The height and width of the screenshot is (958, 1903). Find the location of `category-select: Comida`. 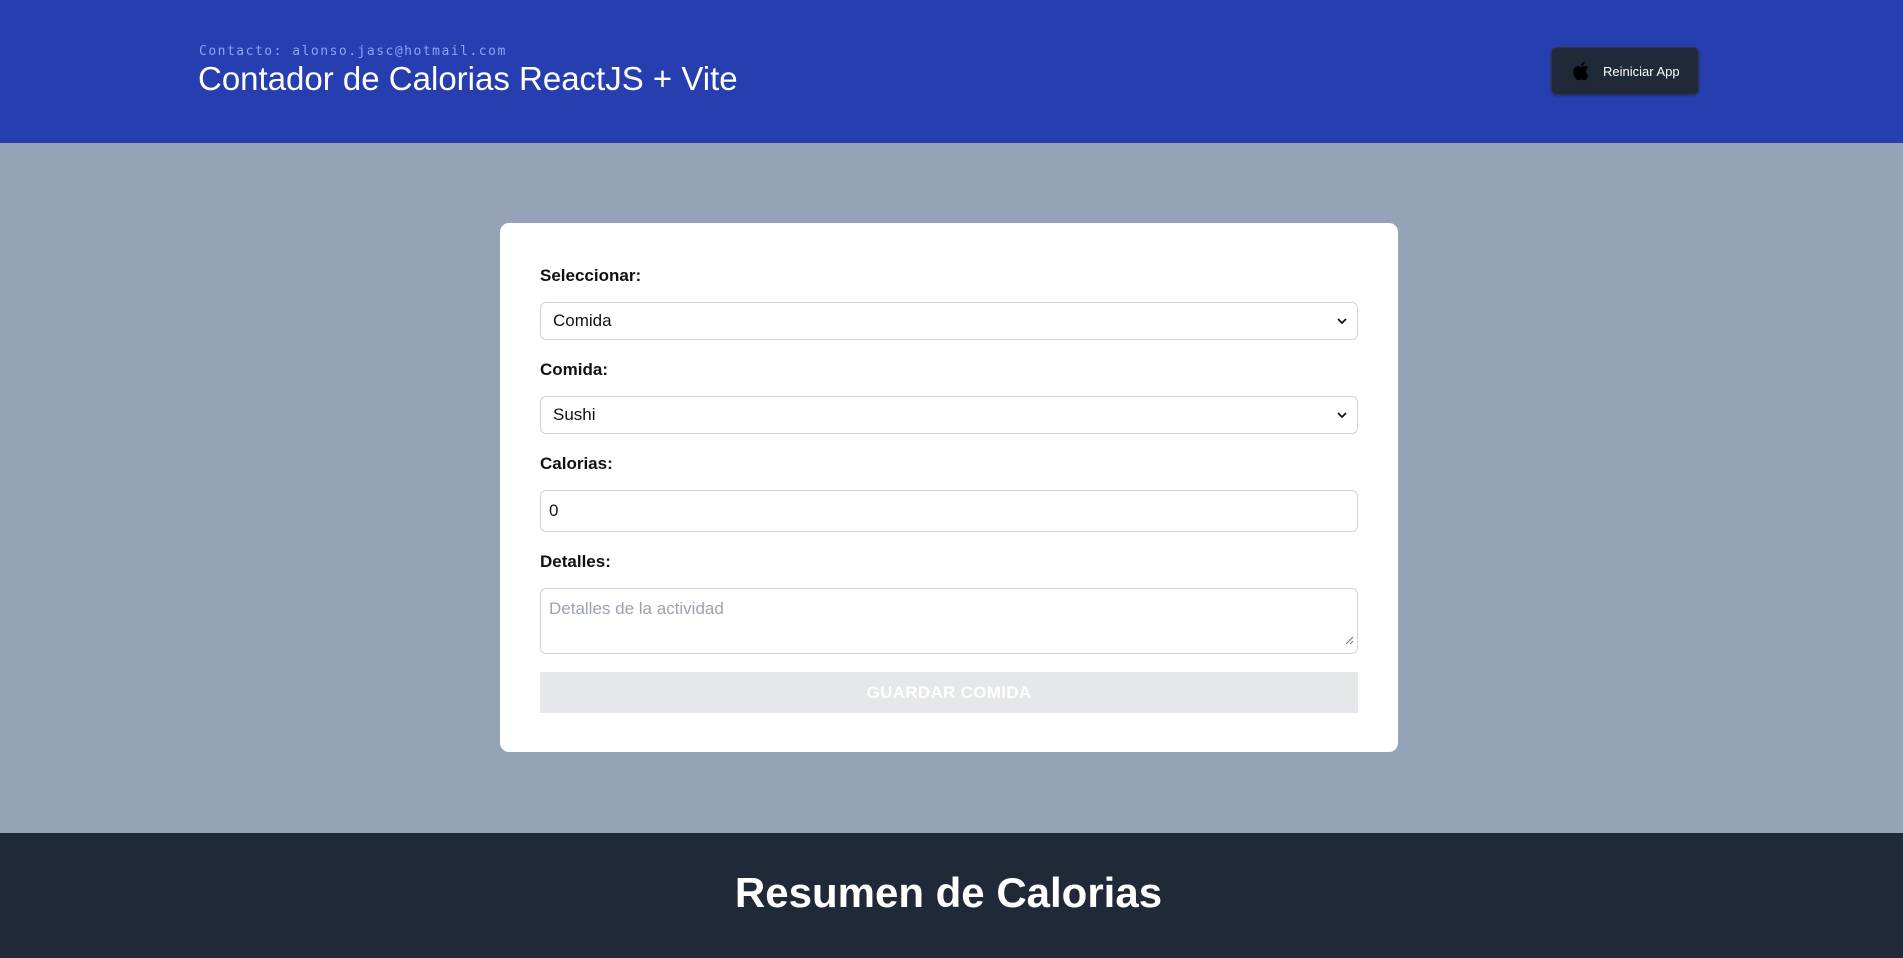

category-select: Comida is located at coordinates (949, 321).